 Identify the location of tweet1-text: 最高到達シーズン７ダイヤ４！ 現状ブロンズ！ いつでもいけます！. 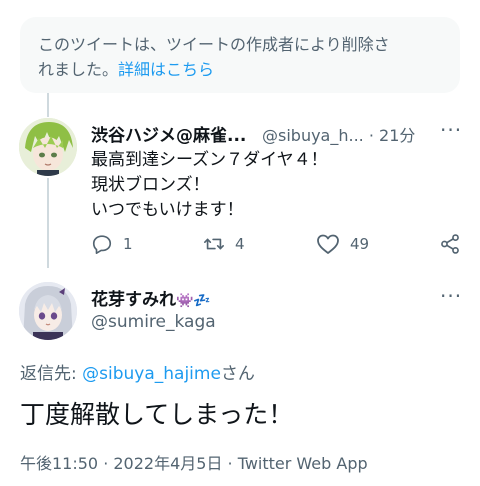
(209, 185).